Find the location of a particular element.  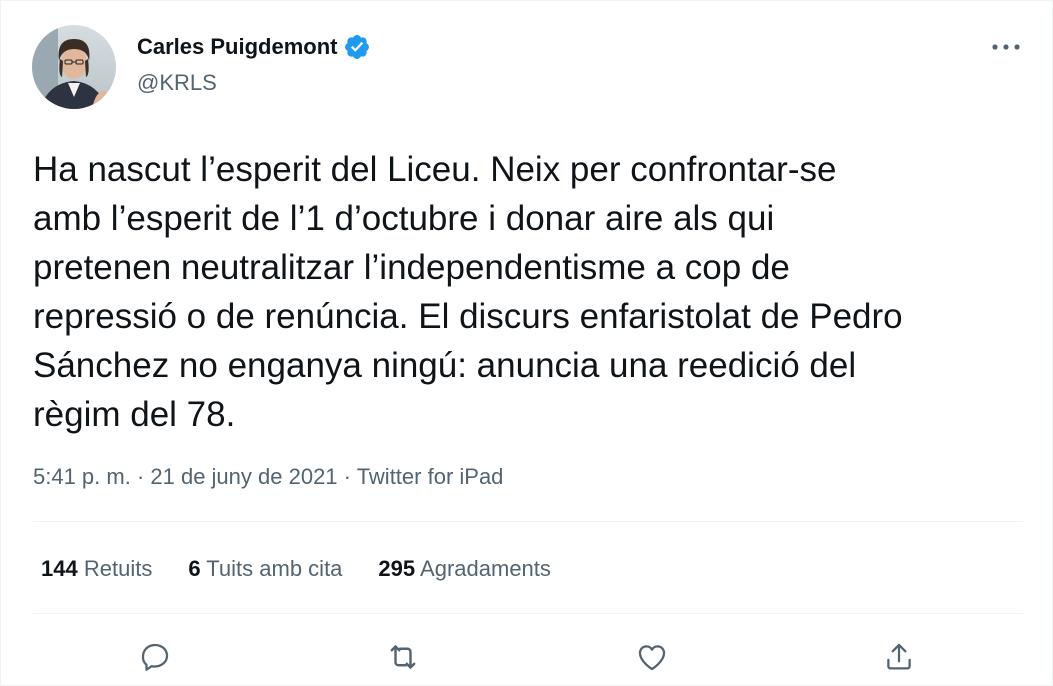

quotes-count: 6 is located at coordinates (194, 568).